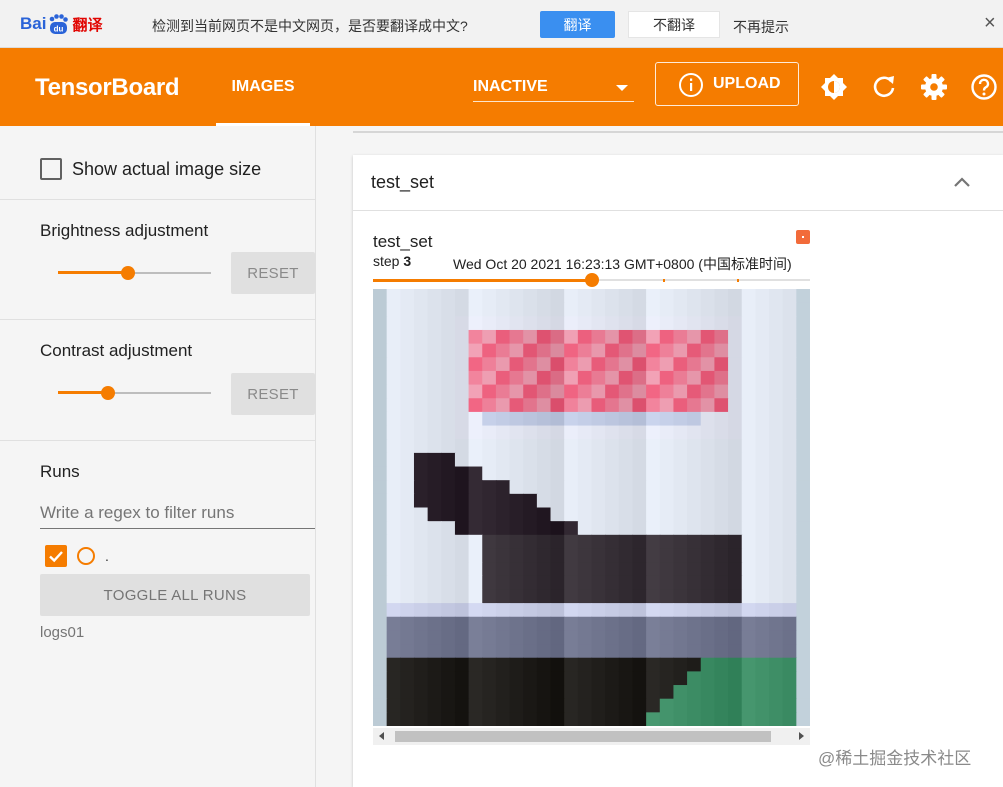 The width and height of the screenshot is (1003, 787). I want to click on brightness-slider, so click(134, 273).